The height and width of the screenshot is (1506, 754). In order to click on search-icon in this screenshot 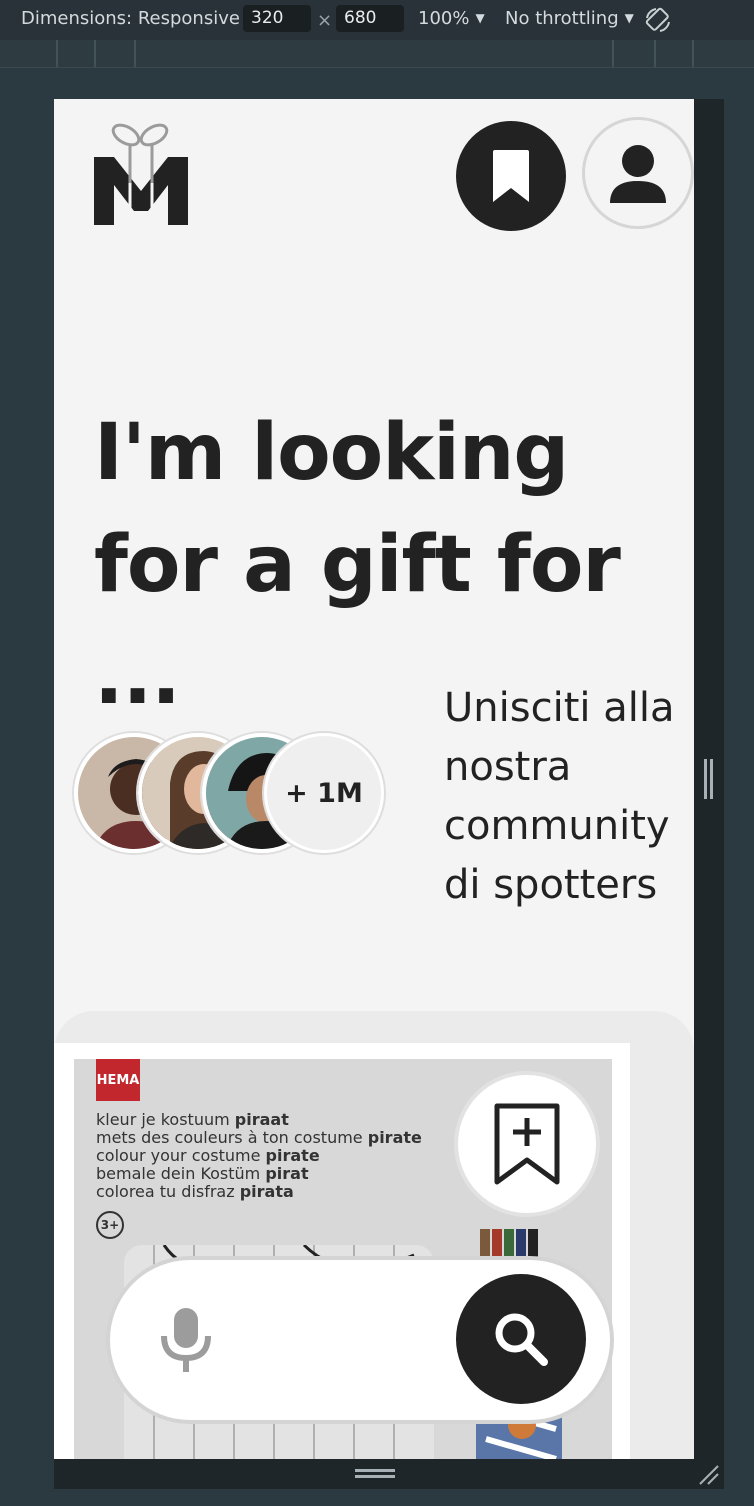, I will do `click(521, 1339)`.